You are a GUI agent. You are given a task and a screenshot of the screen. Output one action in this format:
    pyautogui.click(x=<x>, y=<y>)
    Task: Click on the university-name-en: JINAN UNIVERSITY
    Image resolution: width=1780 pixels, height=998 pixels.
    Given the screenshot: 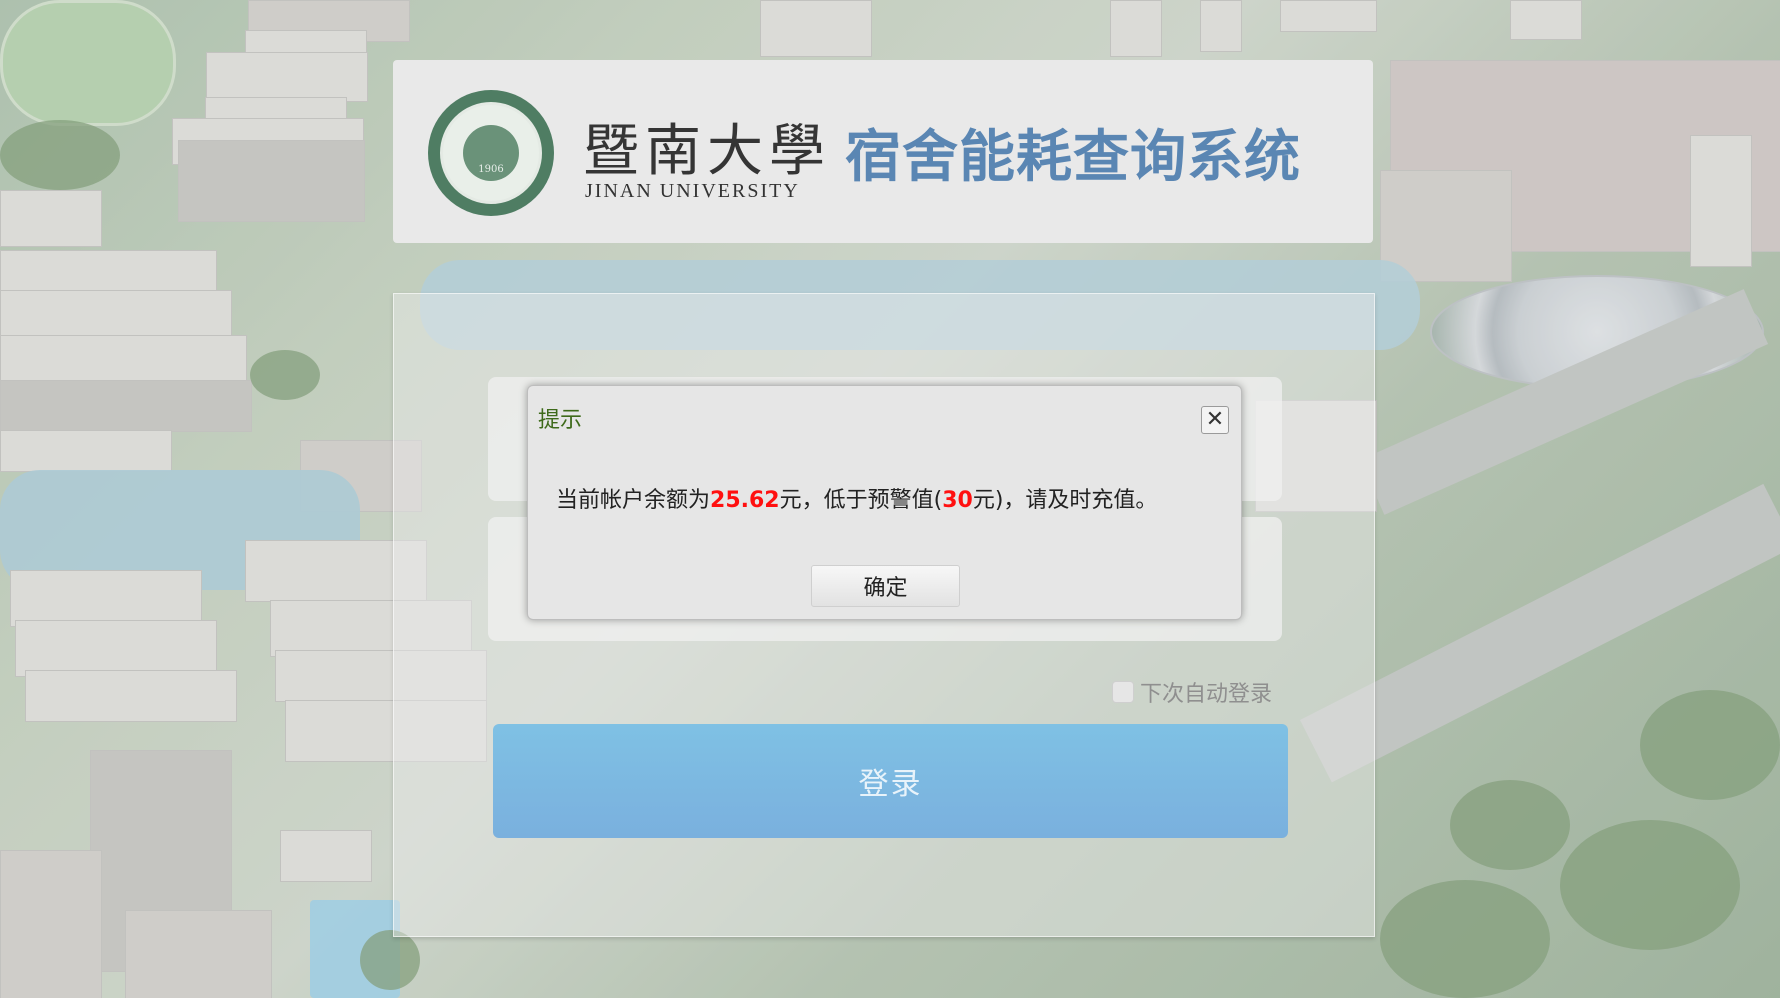 What is the action you would take?
    pyautogui.click(x=692, y=191)
    